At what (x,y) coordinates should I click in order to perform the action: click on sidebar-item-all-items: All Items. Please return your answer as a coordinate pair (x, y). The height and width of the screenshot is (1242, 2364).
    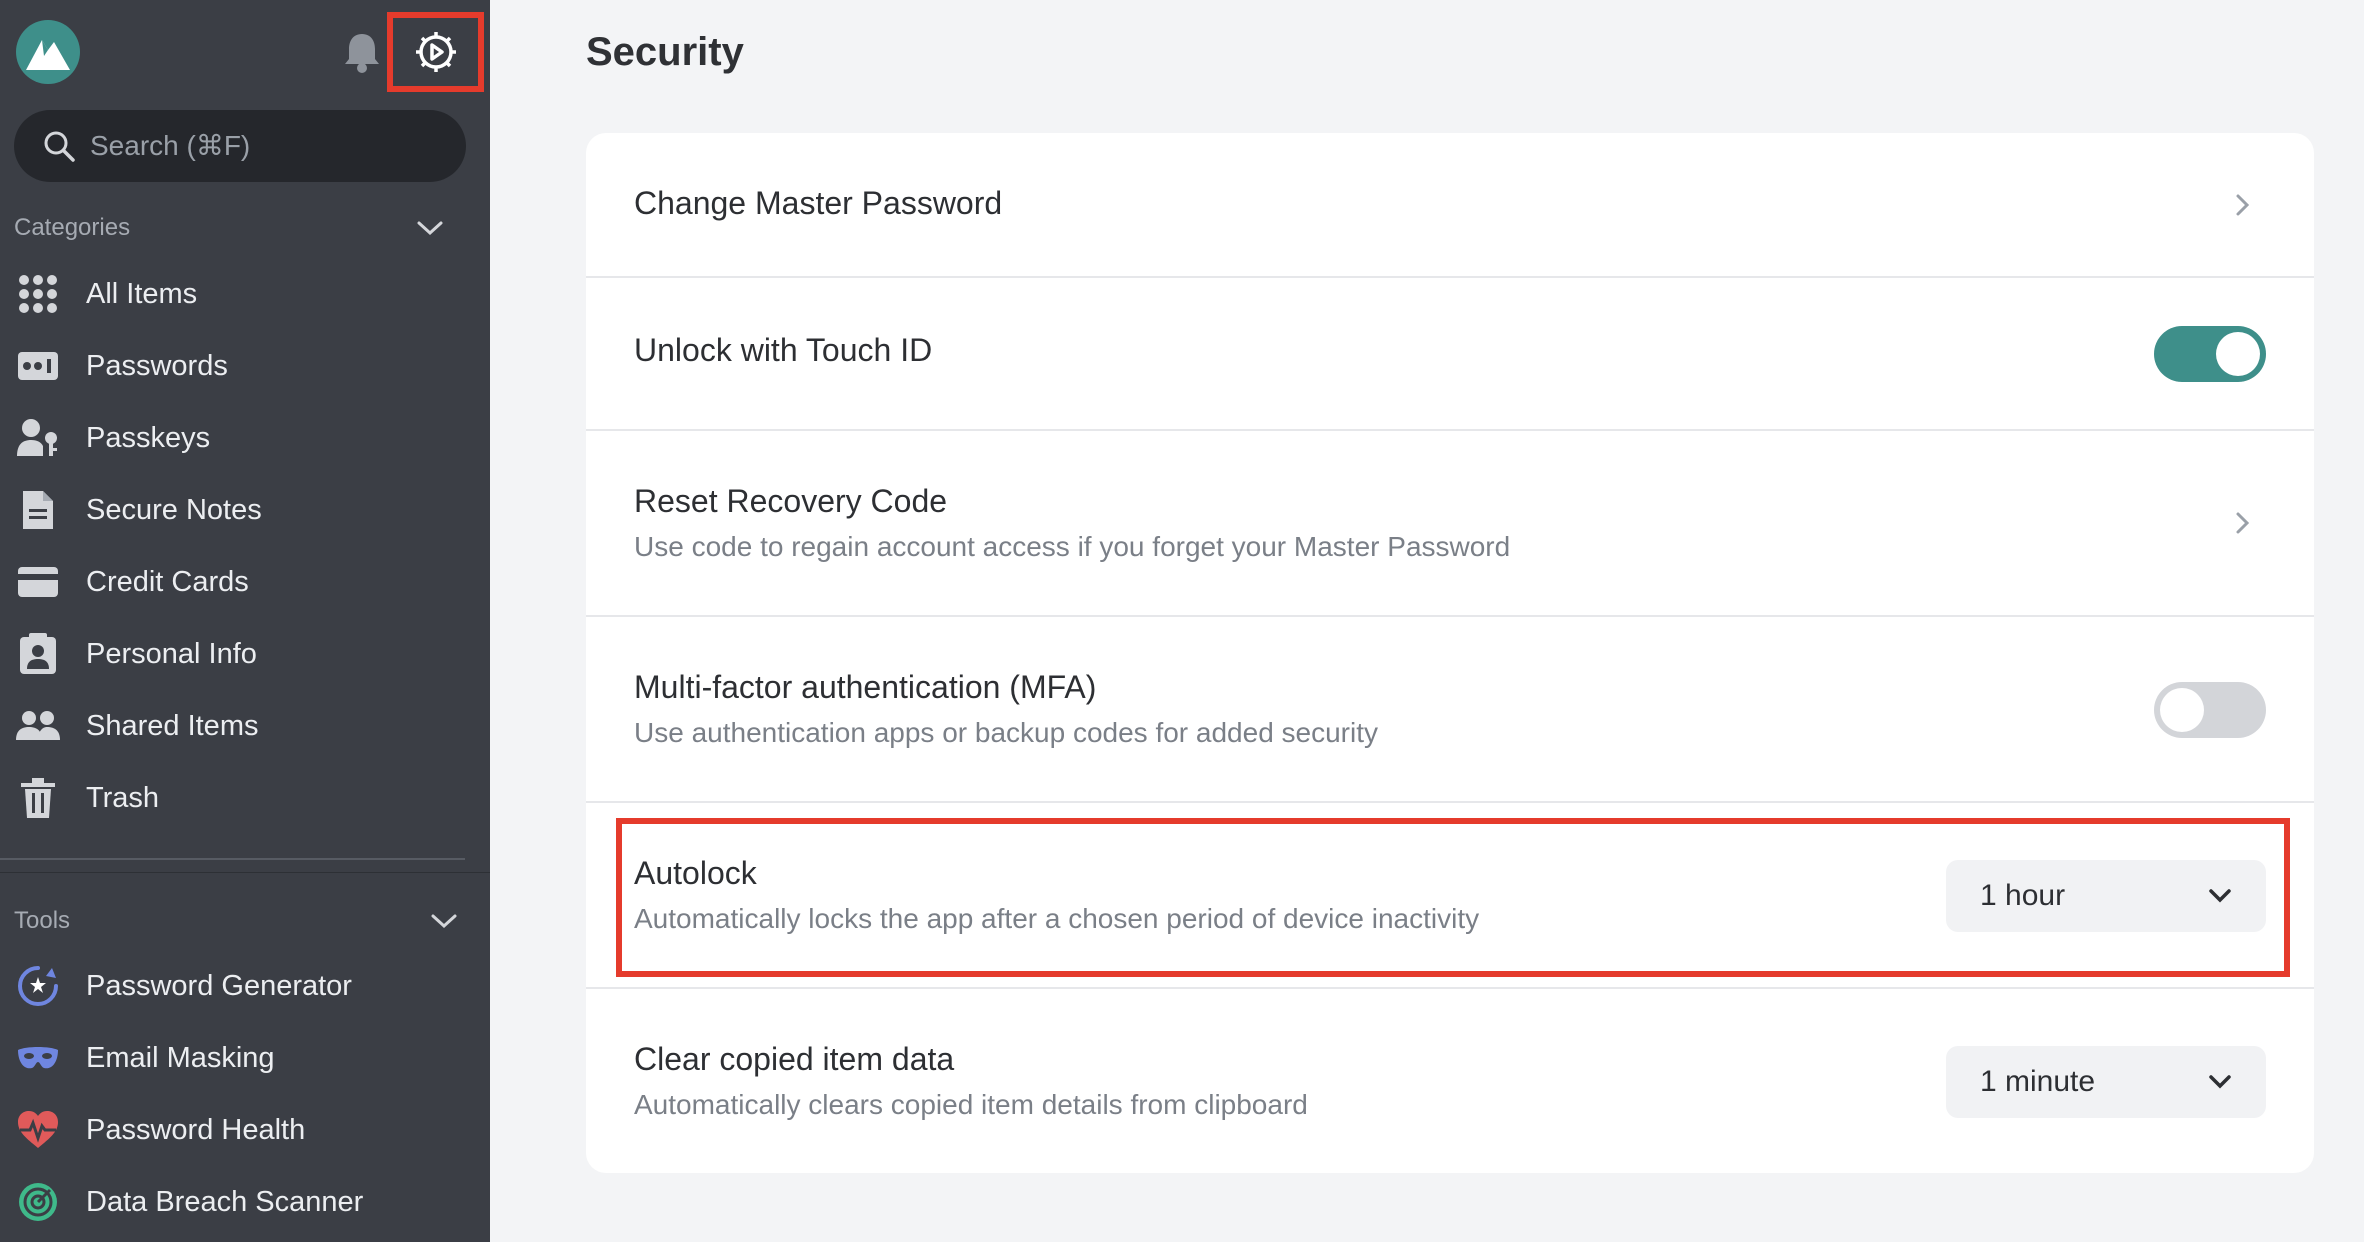
    Looking at the image, I should click on (245, 294).